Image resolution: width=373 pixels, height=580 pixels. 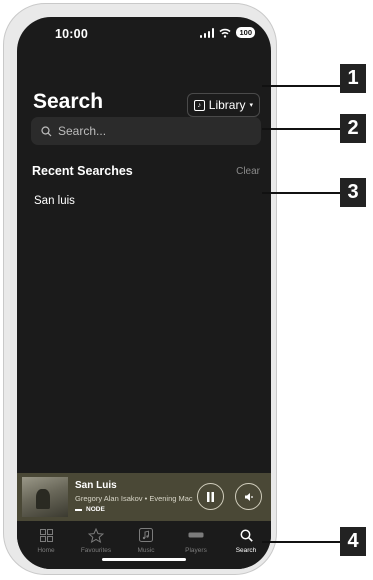 What do you see at coordinates (46, 535) in the screenshot?
I see `home-icon` at bounding box center [46, 535].